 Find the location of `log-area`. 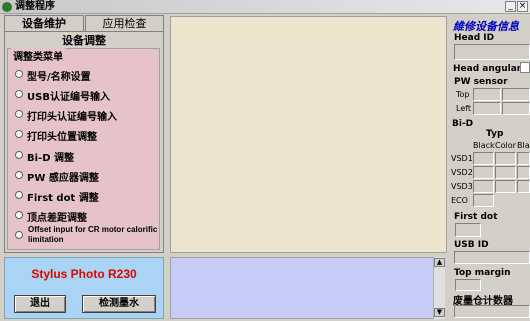

log-area is located at coordinates (306, 288).